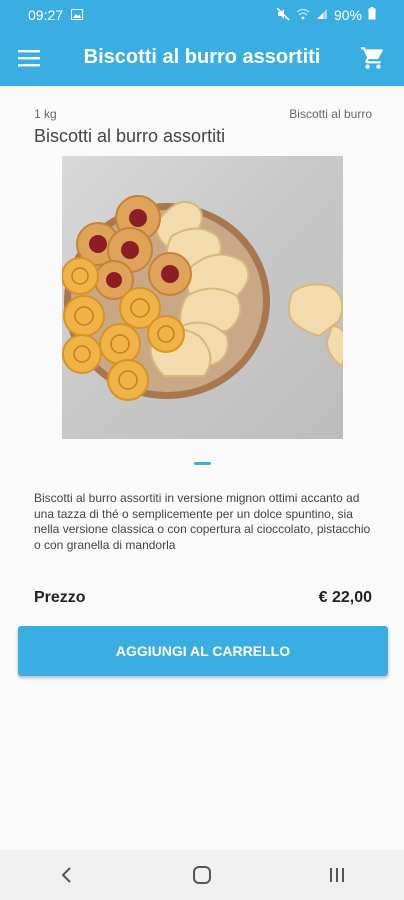  I want to click on app-bar: Biscotti al burro assortiti, so click(202, 58).